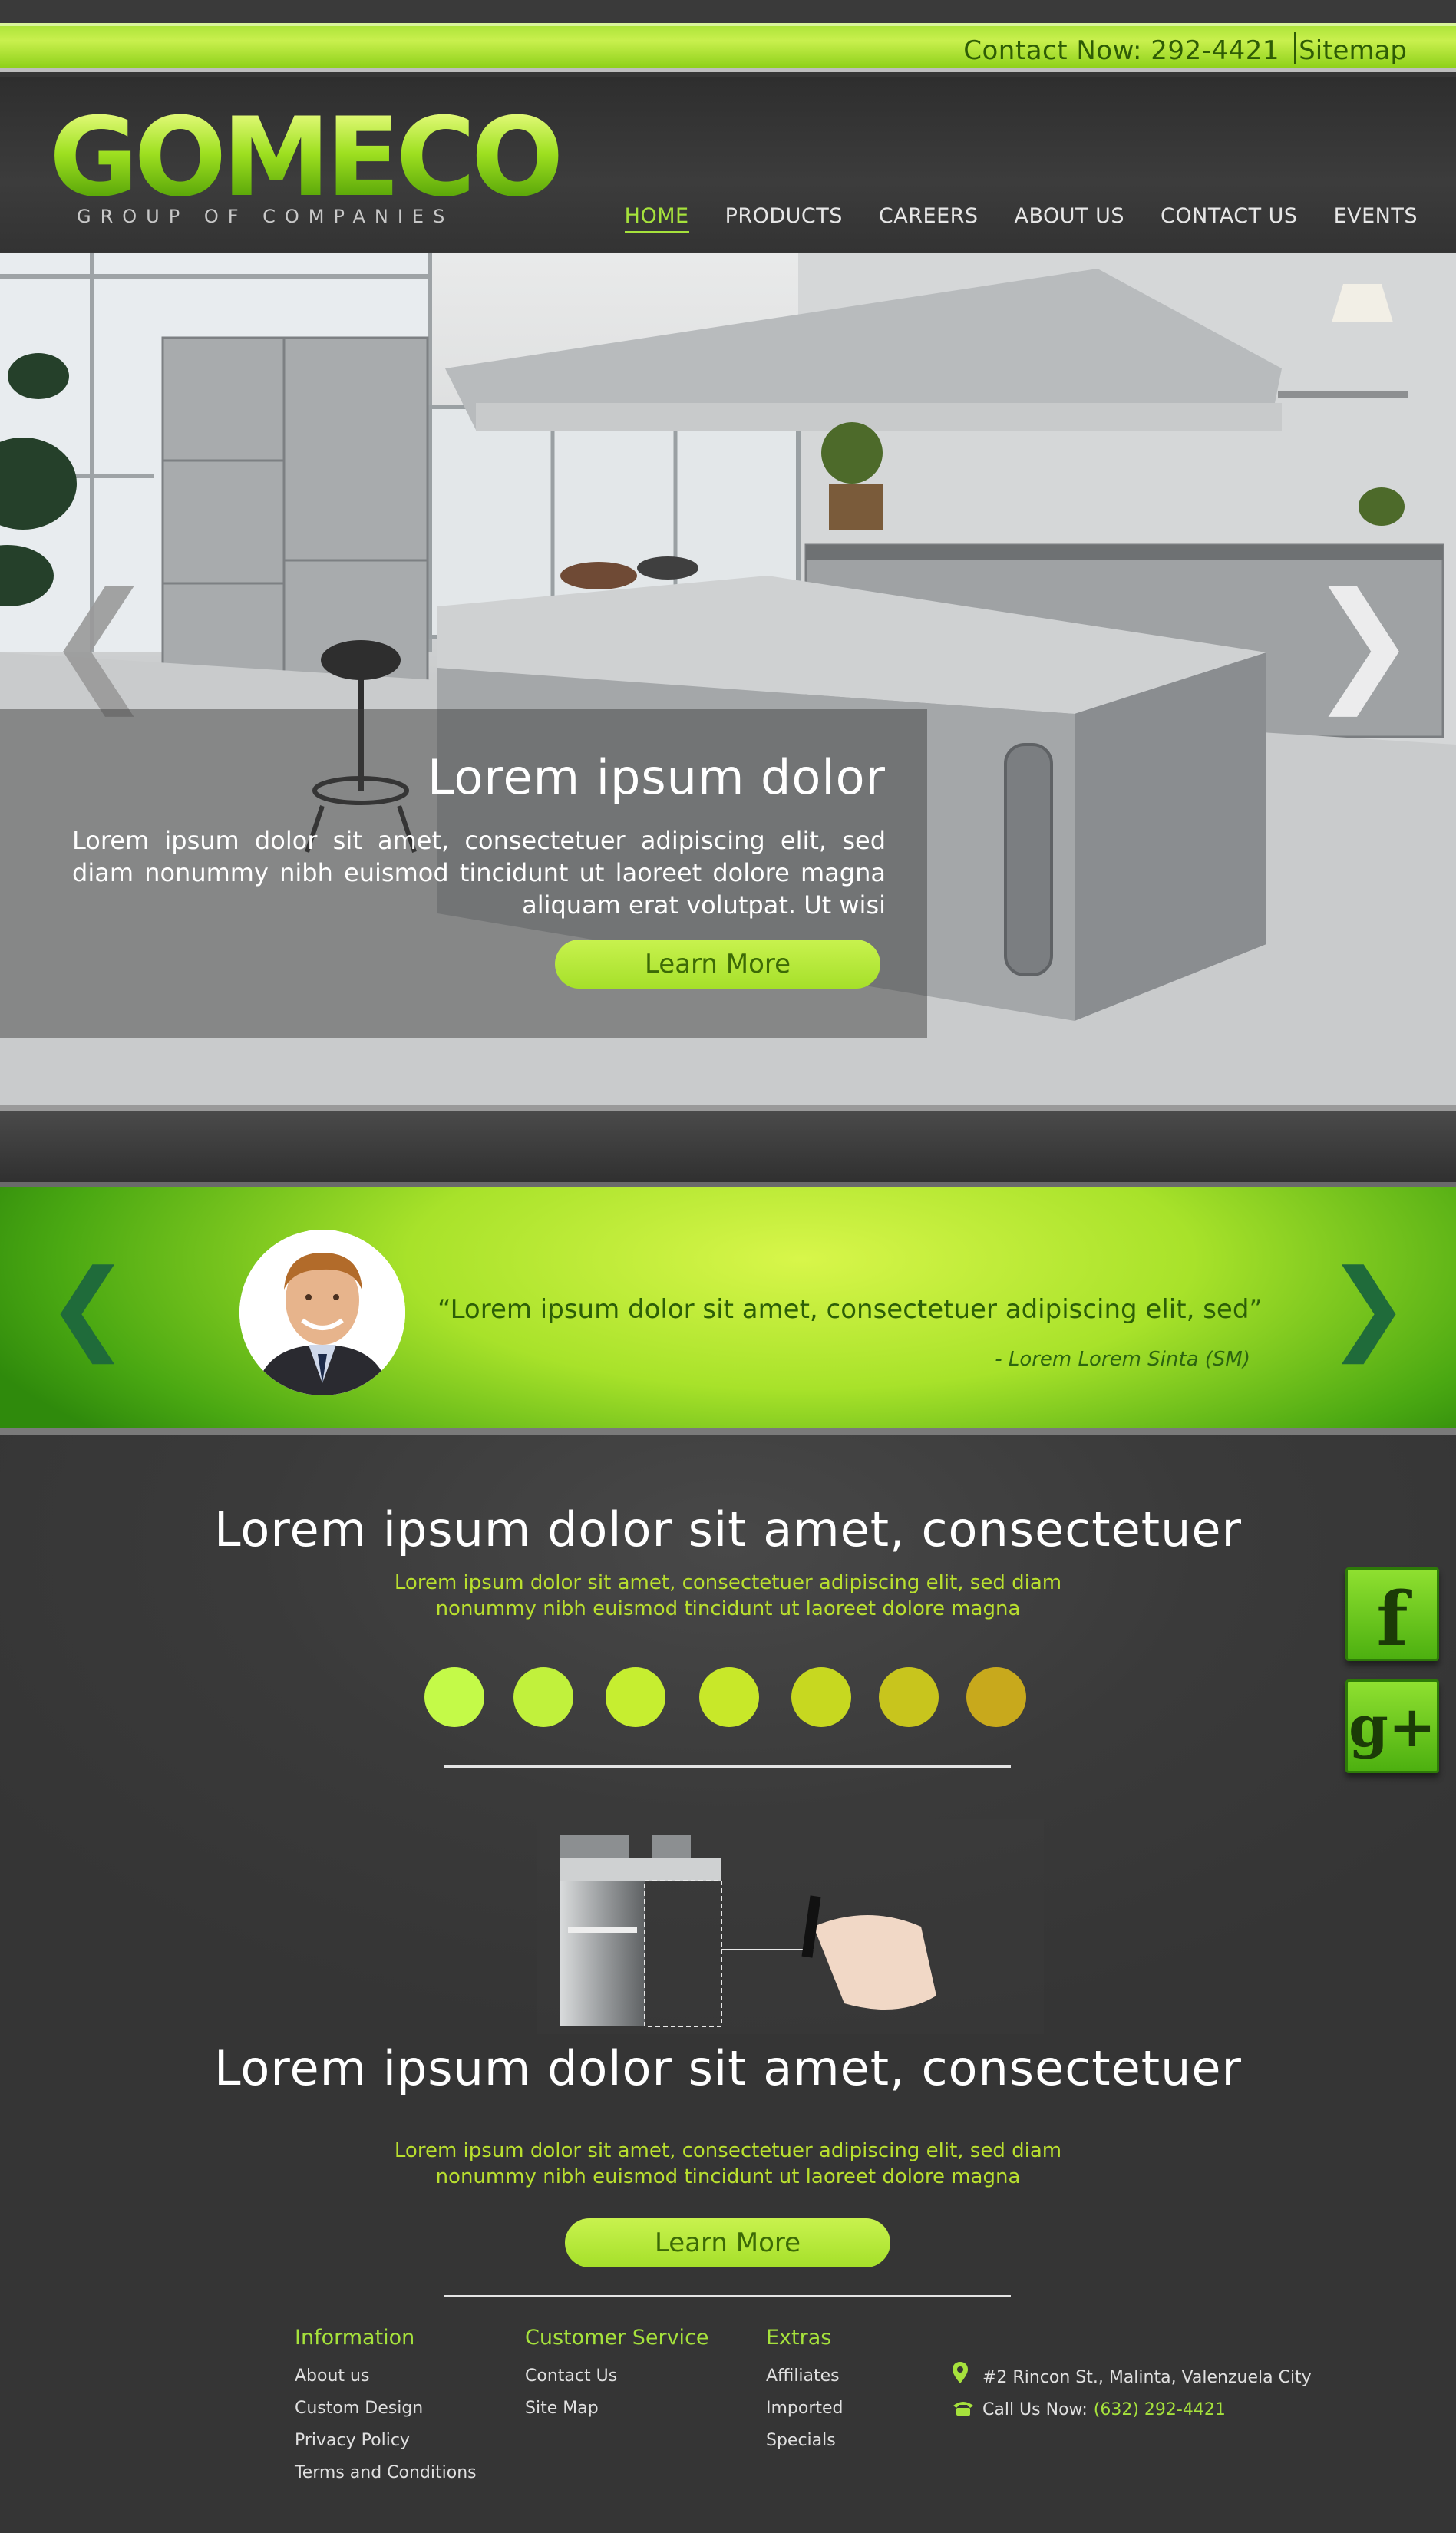 This screenshot has width=1456, height=2533. What do you see at coordinates (728, 1143) in the screenshot?
I see `divider-band` at bounding box center [728, 1143].